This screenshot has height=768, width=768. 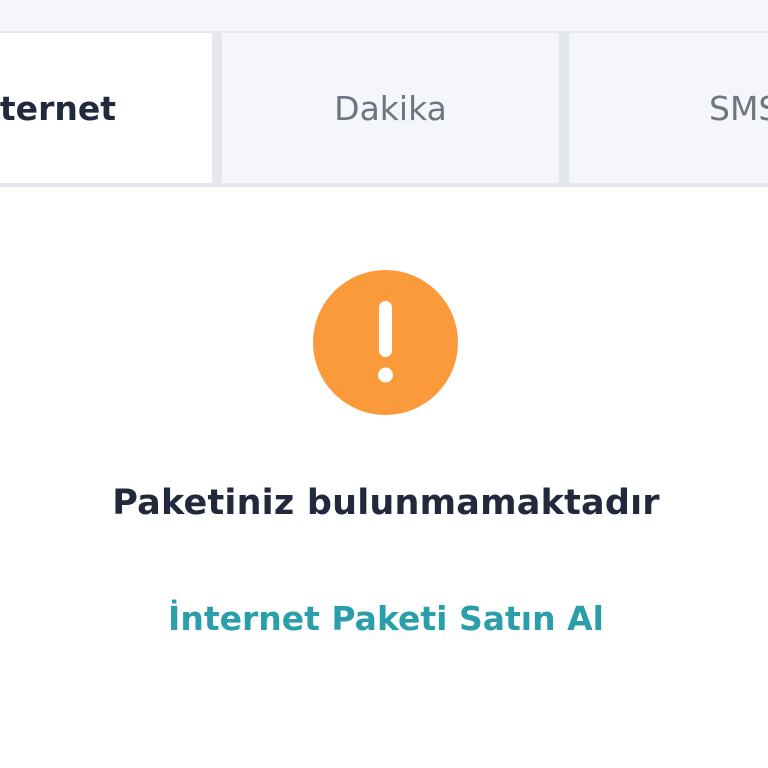 I want to click on tab-dakika: Dakika, so click(x=390, y=108).